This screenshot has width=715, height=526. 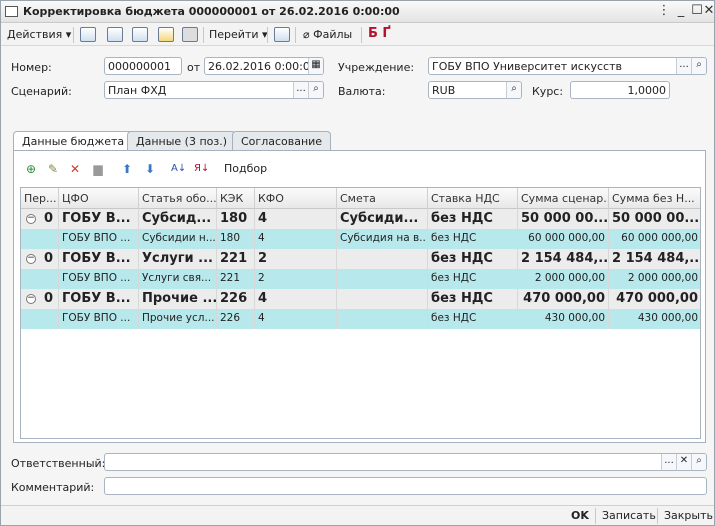 I want to click on ok-button: OK, so click(x=580, y=515).